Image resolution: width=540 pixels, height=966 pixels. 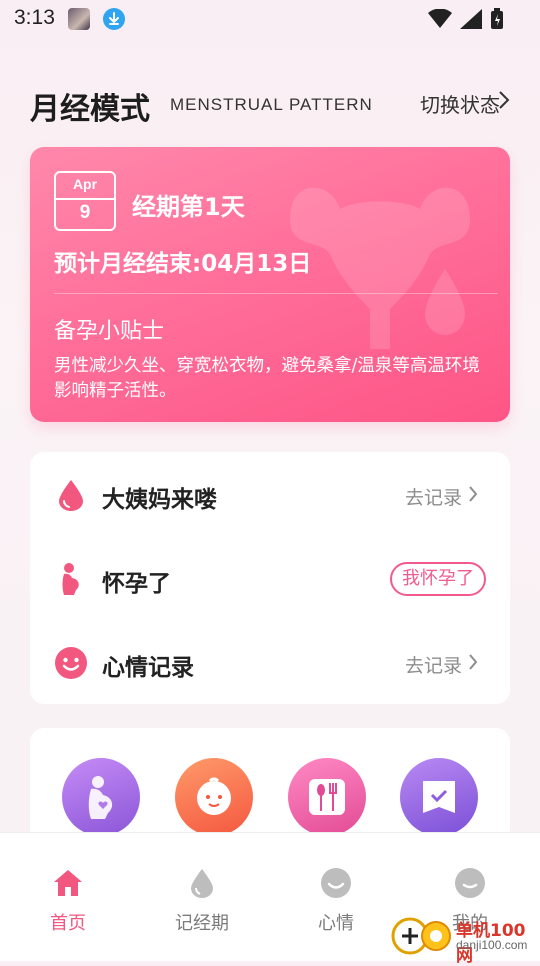 What do you see at coordinates (214, 797) in the screenshot?
I see `baby-face-icon` at bounding box center [214, 797].